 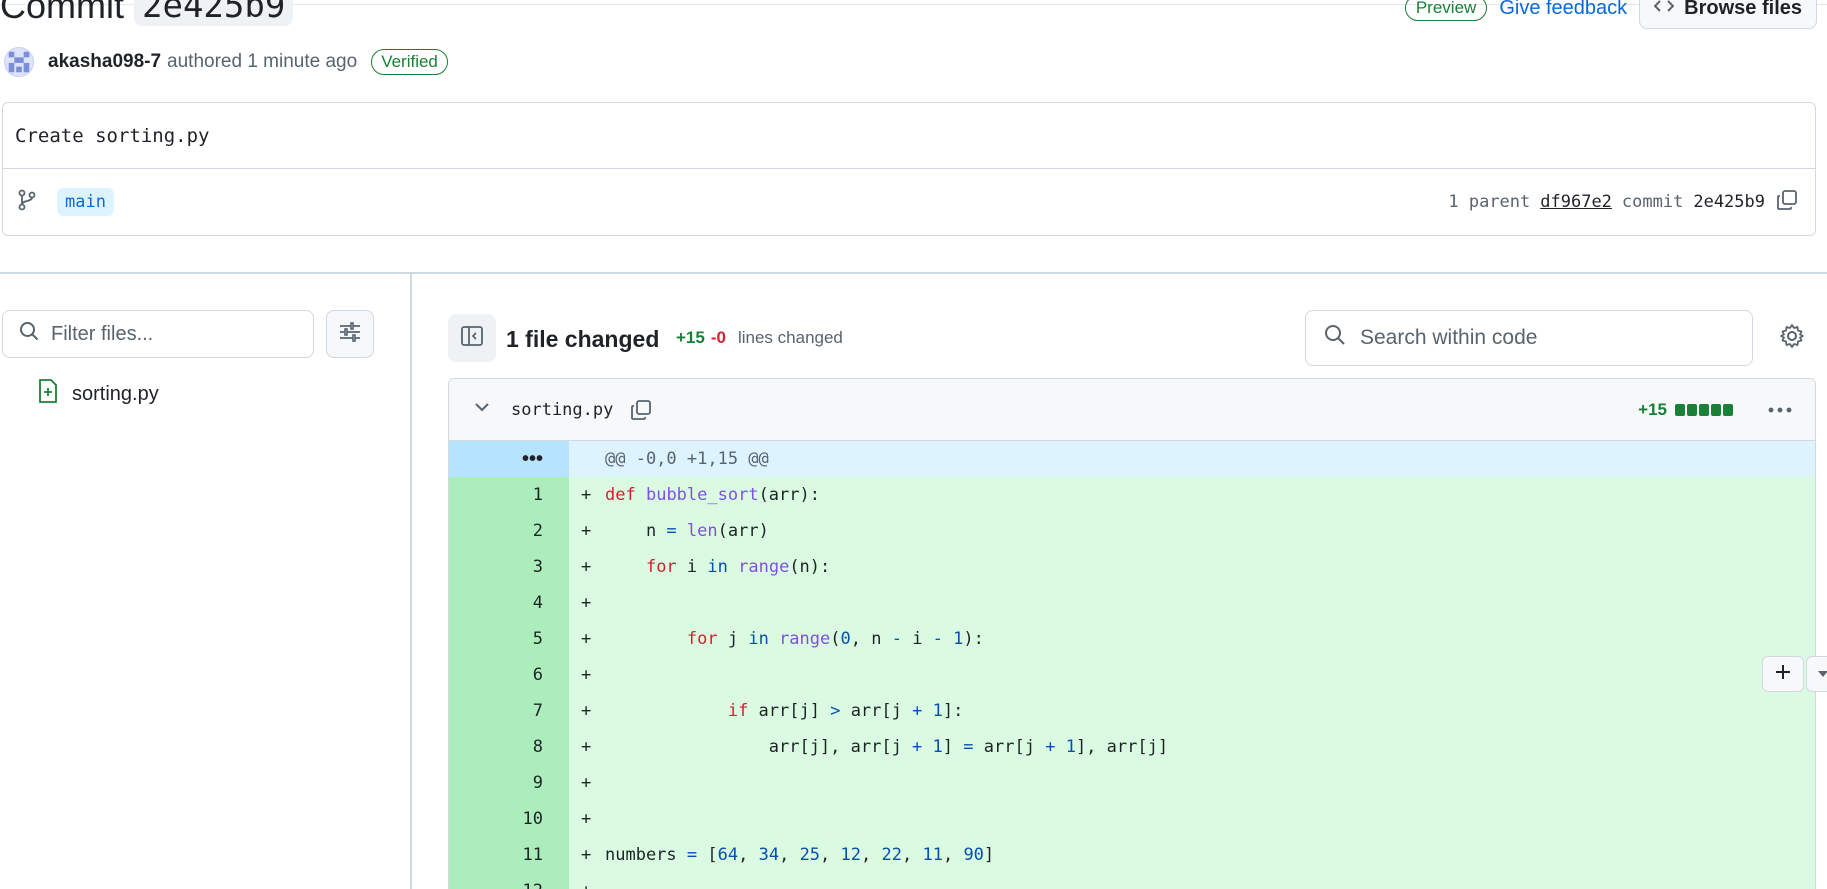 I want to click on code-token: ]:, so click(x=953, y=711).